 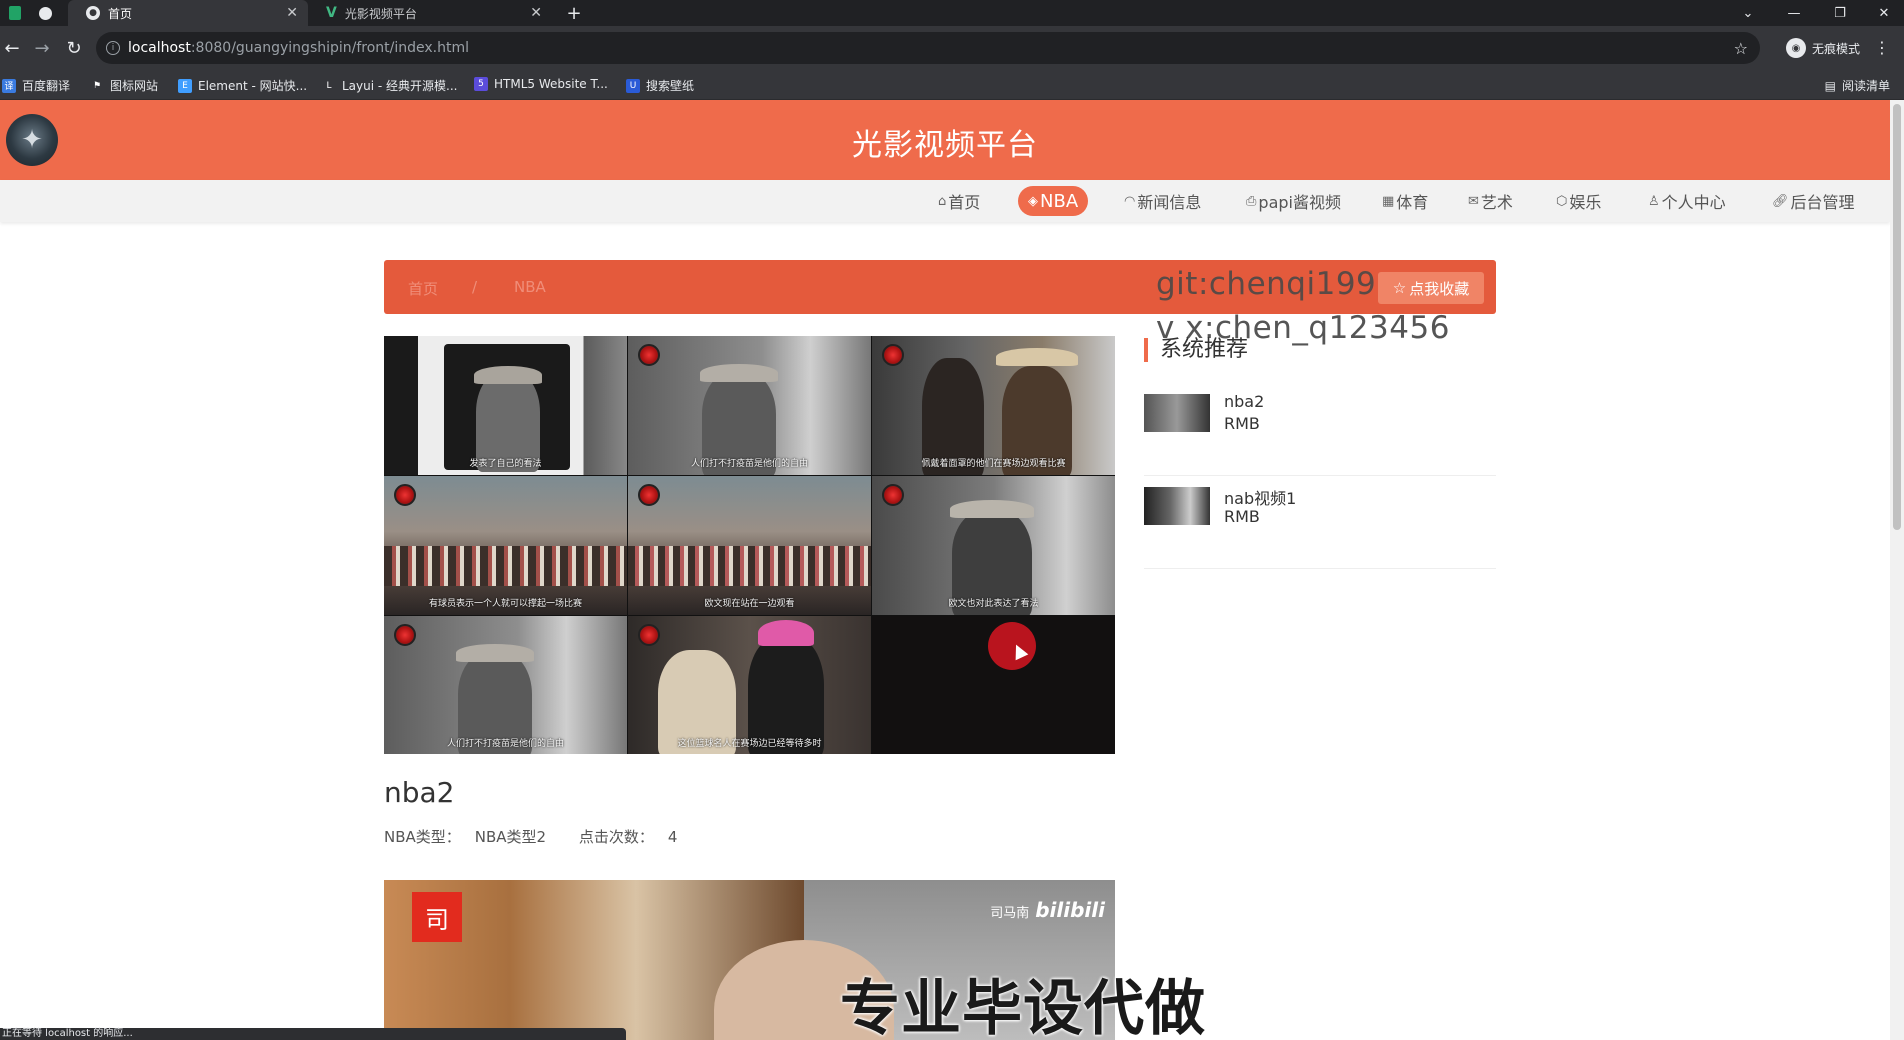 I want to click on video-frame: 佩戴着面罩的他们在赛场边观看比赛, so click(x=993, y=405).